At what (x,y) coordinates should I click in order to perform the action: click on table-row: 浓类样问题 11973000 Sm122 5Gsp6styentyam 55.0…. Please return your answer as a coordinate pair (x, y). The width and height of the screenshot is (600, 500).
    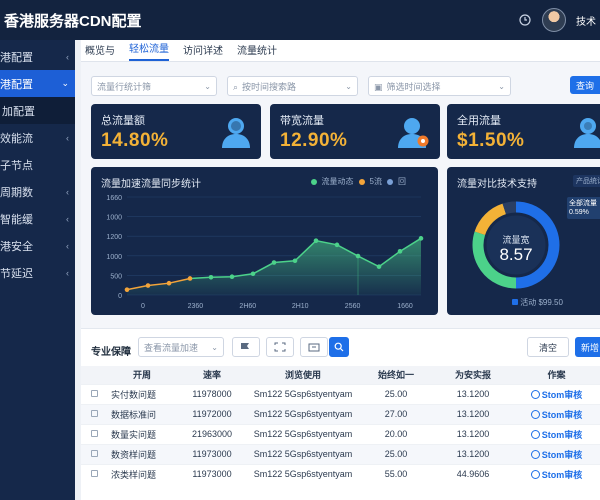
    Looking at the image, I should click on (340, 473).